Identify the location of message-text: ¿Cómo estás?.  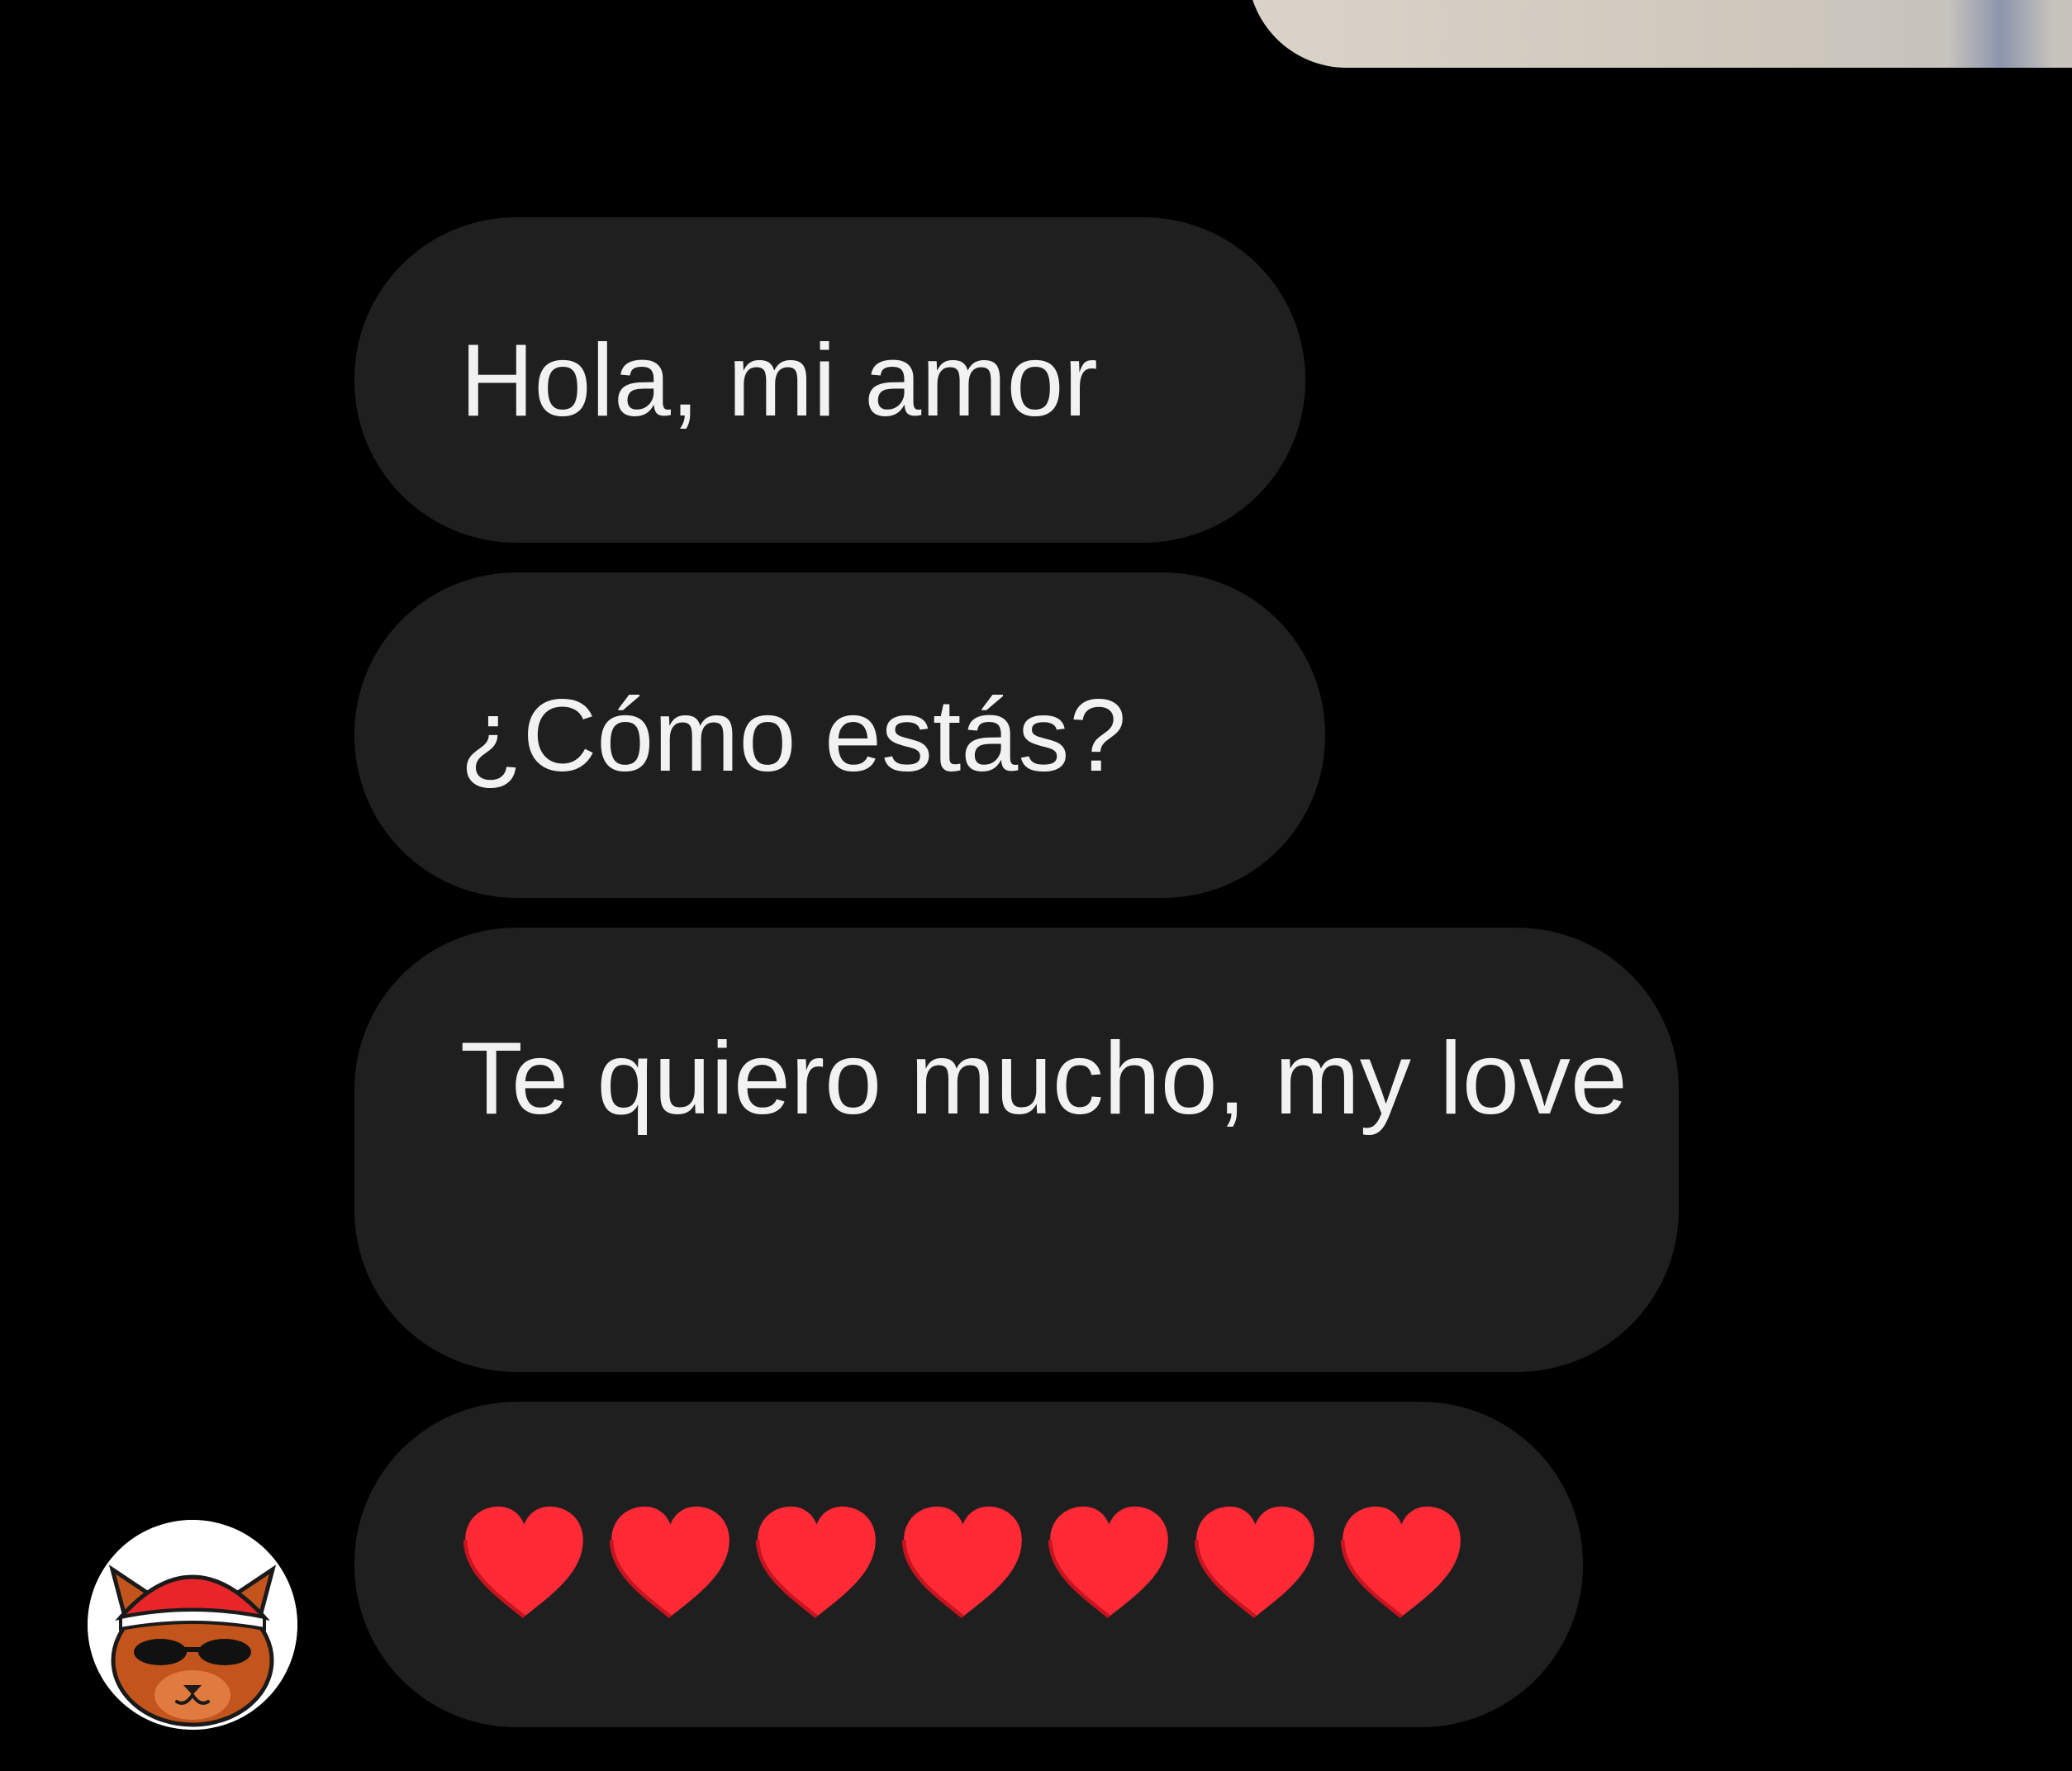
(793, 736).